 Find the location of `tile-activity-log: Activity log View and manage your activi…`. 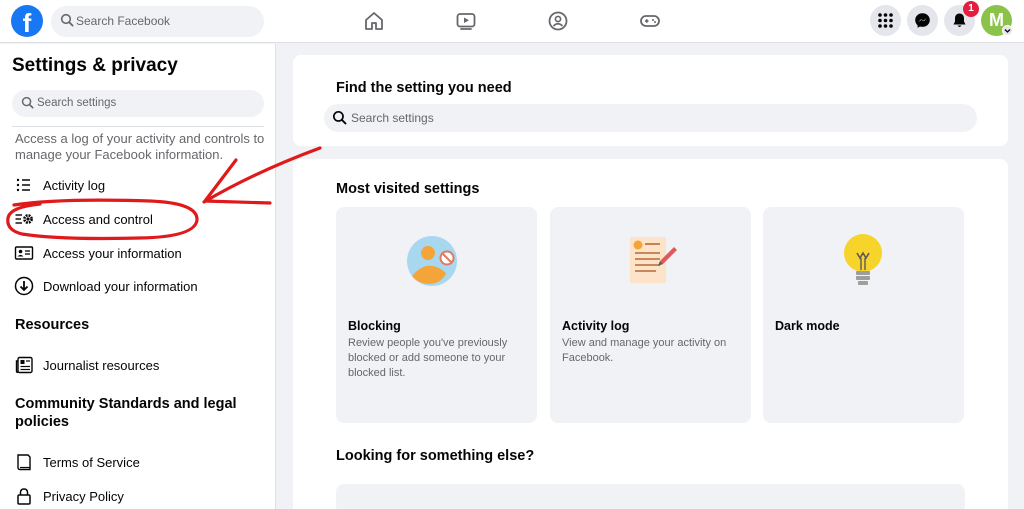

tile-activity-log: Activity log View and manage your activi… is located at coordinates (650, 315).